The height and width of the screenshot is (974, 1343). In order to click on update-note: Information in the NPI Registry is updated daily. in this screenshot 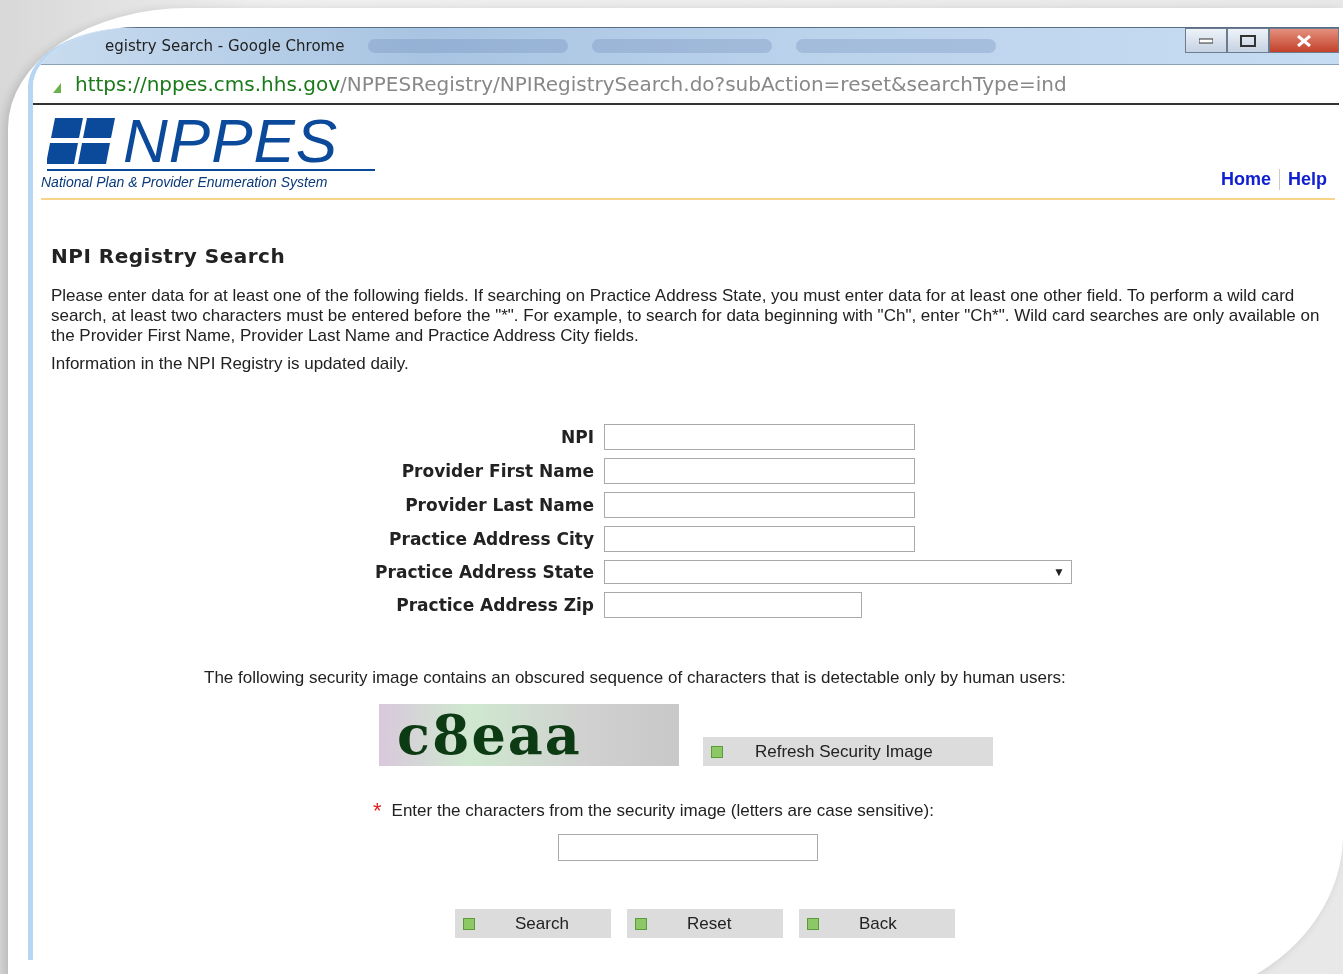, I will do `click(230, 364)`.